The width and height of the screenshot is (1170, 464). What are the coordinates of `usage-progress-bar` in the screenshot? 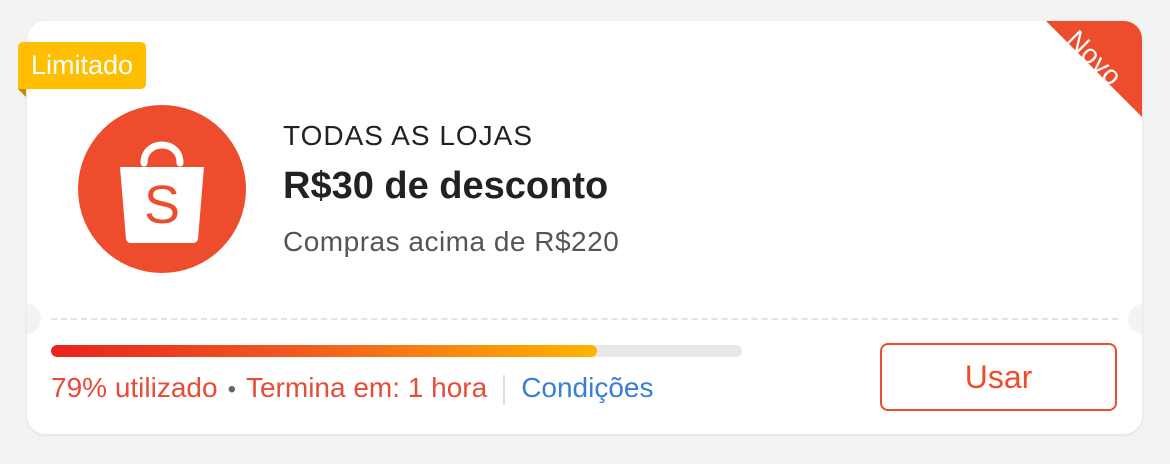 It's located at (396, 351).